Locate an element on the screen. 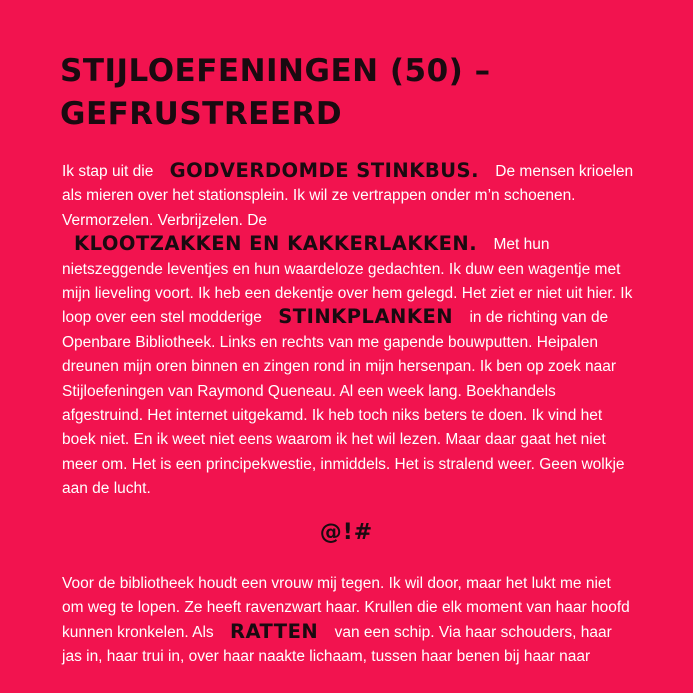 The image size is (693, 693). paragraph-1-text-1: Ik stap uit die is located at coordinates (108, 171).